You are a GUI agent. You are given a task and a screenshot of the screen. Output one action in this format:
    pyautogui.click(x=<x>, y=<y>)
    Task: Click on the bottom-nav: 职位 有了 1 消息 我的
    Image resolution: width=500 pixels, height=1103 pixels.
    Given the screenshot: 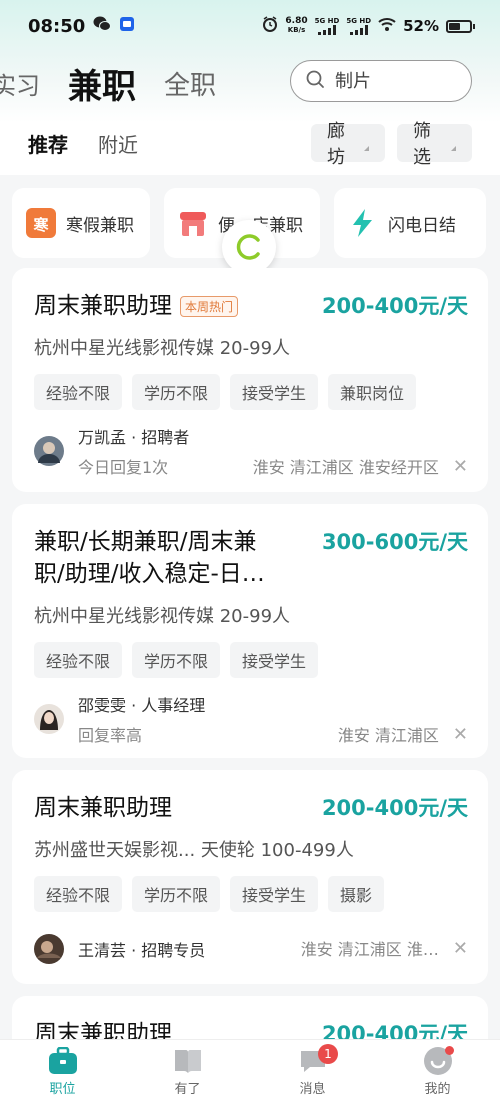 What is the action you would take?
    pyautogui.click(x=250, y=1071)
    